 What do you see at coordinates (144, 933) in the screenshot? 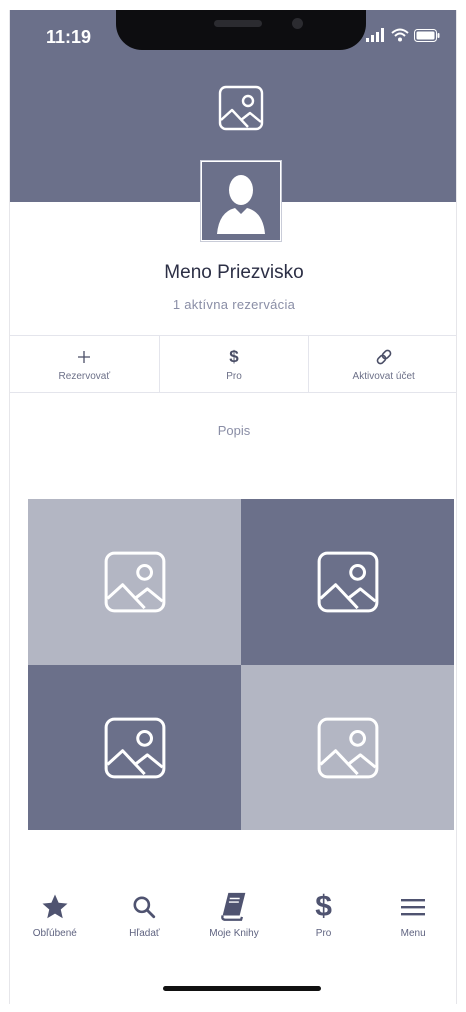
I see `tab-label: Hľadať` at bounding box center [144, 933].